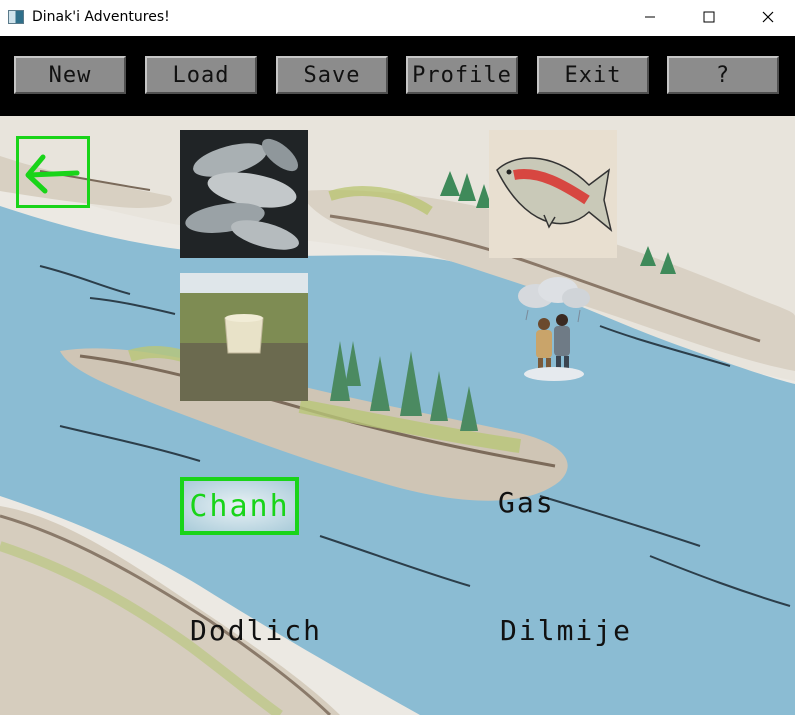  I want to click on chanh-word-box: Chanh, so click(239, 506).